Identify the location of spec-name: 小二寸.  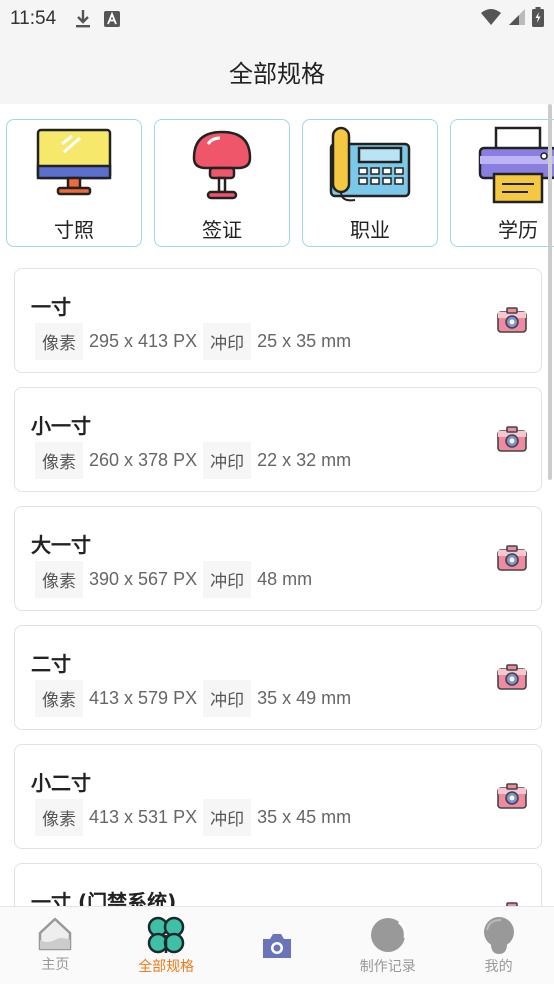
(61, 783).